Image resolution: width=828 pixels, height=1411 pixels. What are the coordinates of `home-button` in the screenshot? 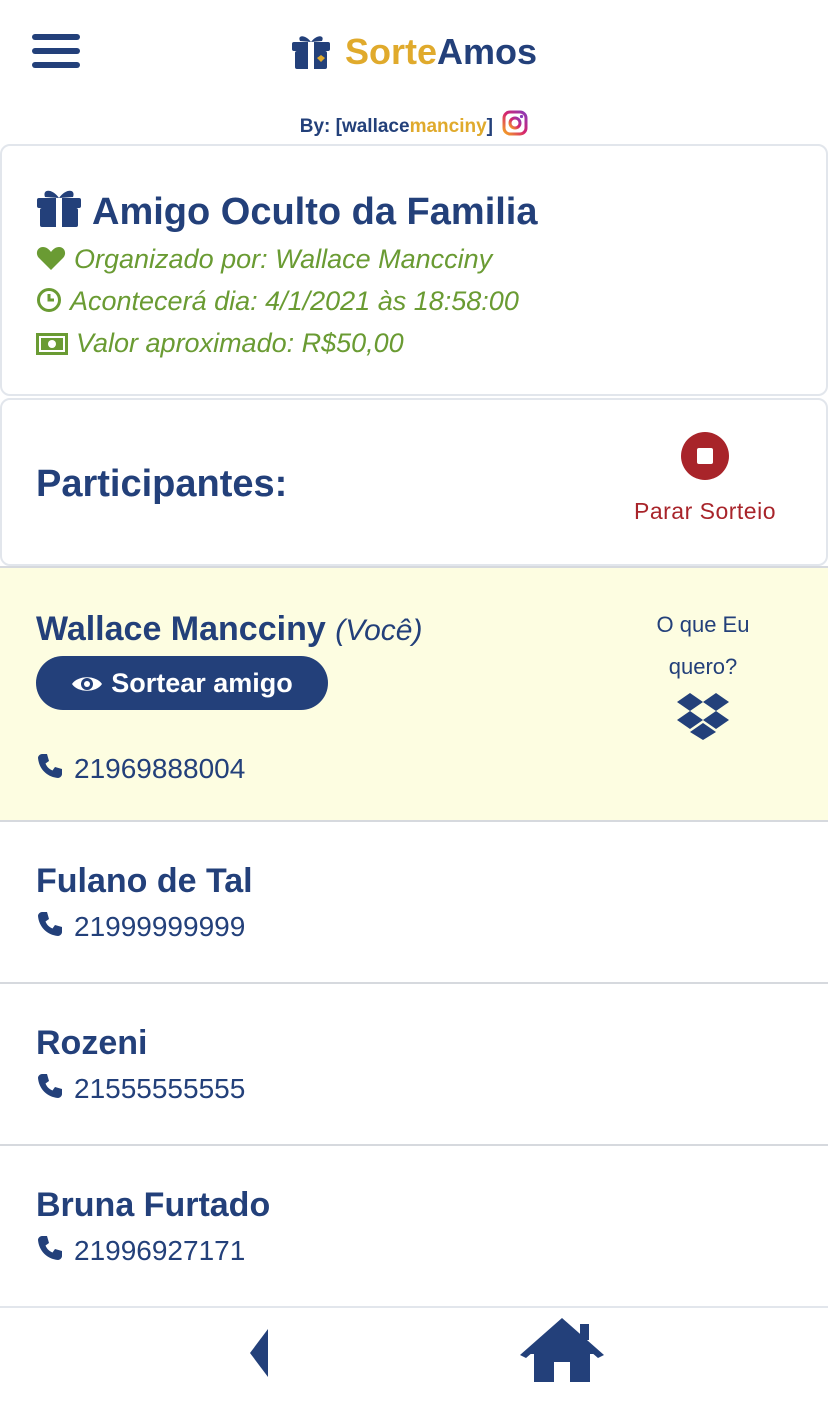 It's located at (562, 1351).